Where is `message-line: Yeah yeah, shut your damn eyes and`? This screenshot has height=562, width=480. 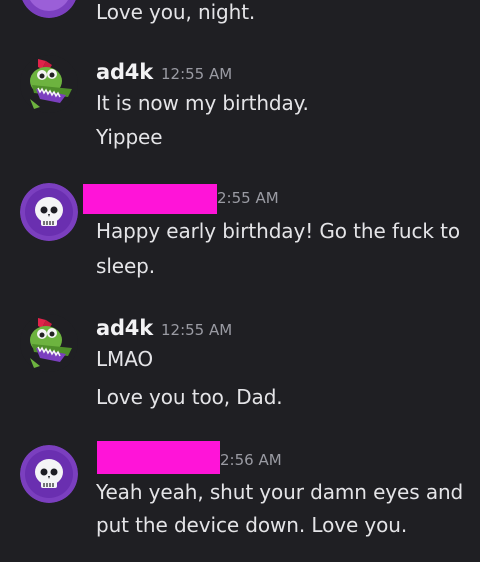 message-line: Yeah yeah, shut your damn eyes and is located at coordinates (280, 492).